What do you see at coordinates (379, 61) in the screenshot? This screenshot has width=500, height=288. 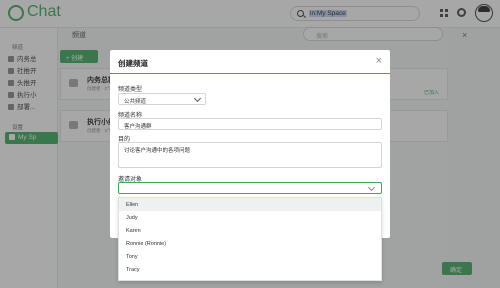 I see `close-icon: ×` at bounding box center [379, 61].